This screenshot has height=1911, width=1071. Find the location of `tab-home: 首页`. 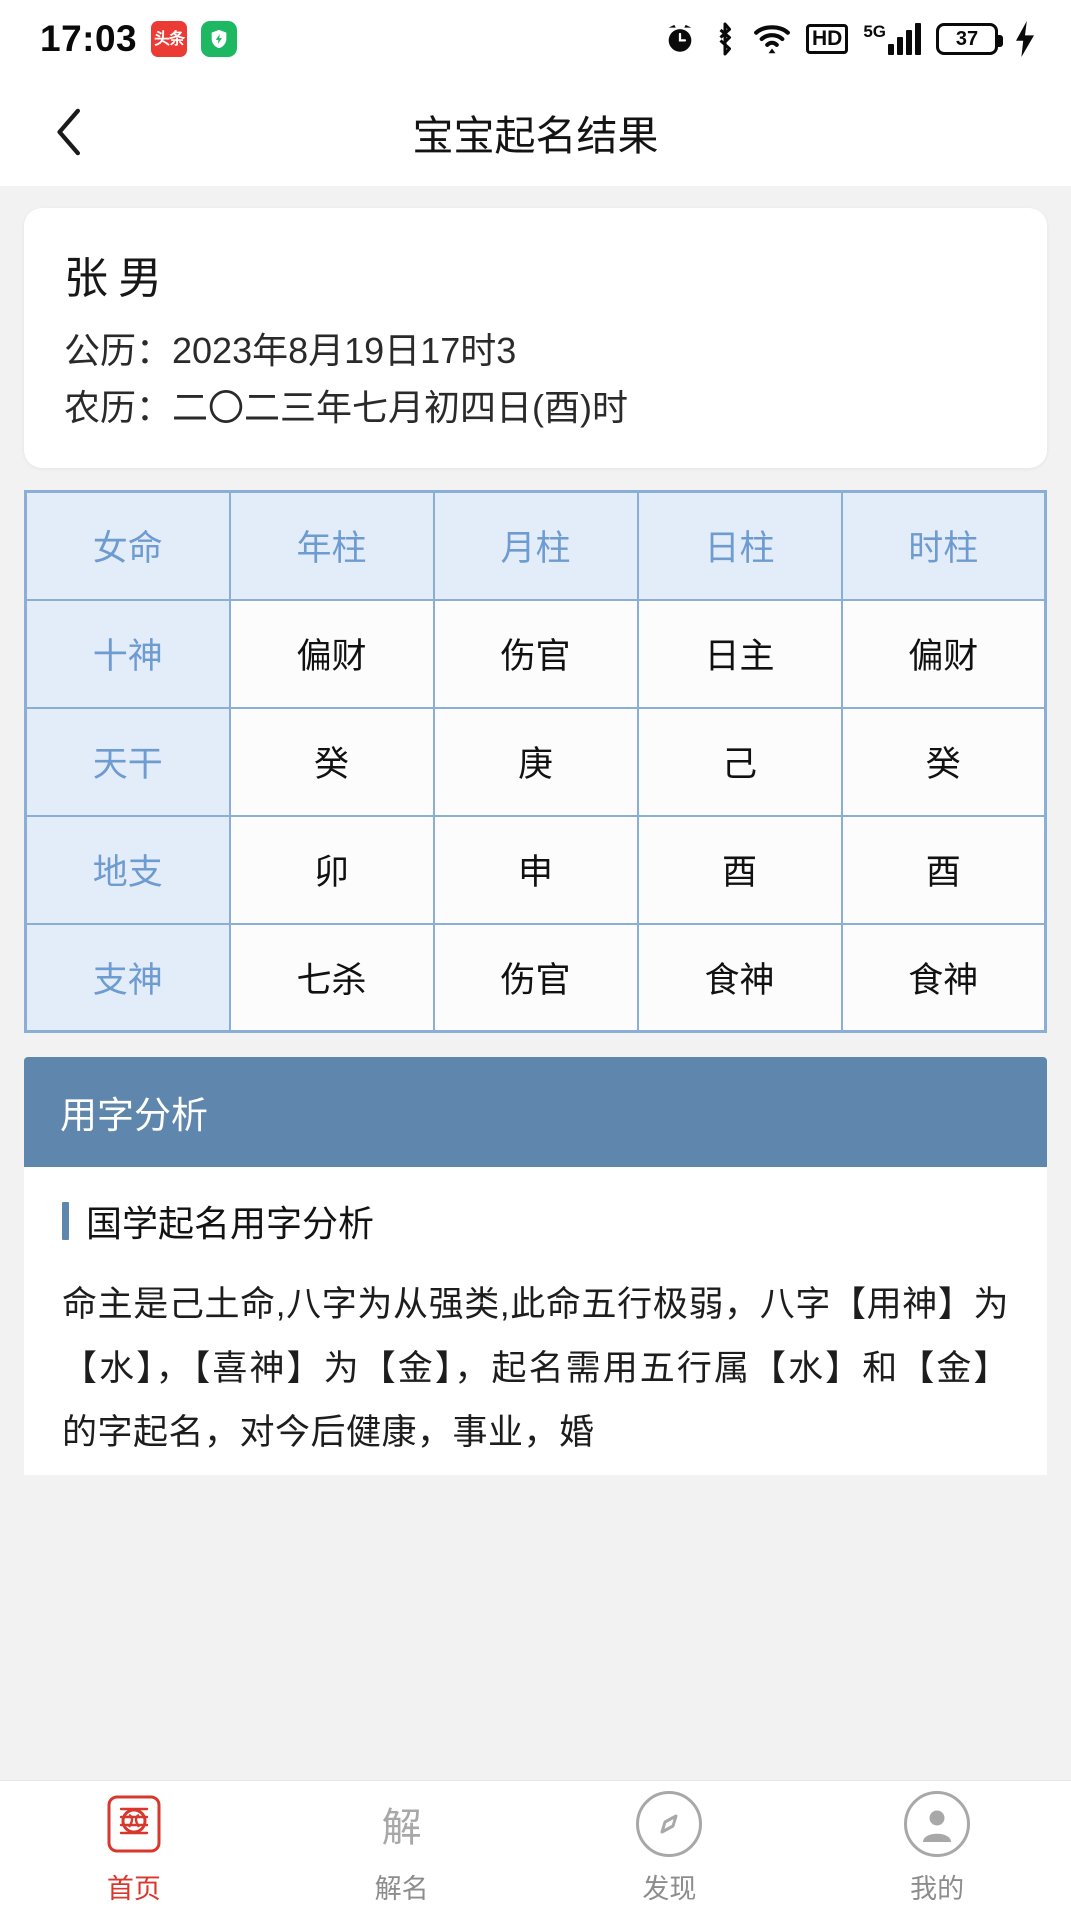

tab-home: 首页 is located at coordinates (134, 1846).